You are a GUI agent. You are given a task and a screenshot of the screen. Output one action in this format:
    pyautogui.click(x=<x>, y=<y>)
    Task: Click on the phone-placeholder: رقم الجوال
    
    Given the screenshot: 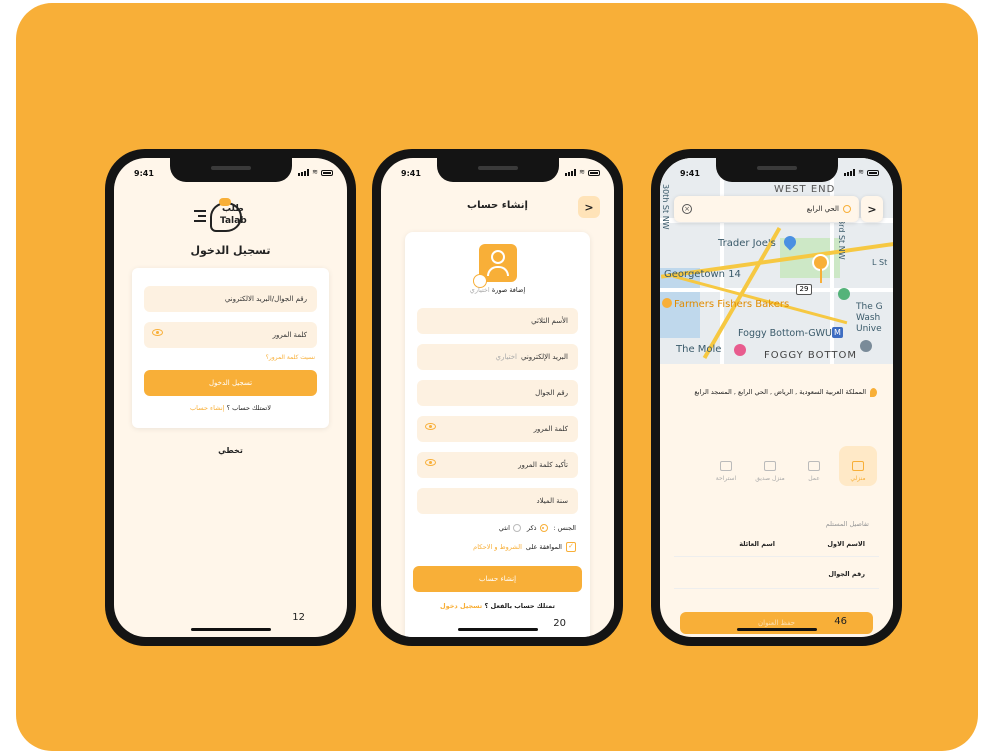 What is the action you would take?
    pyautogui.click(x=551, y=393)
    